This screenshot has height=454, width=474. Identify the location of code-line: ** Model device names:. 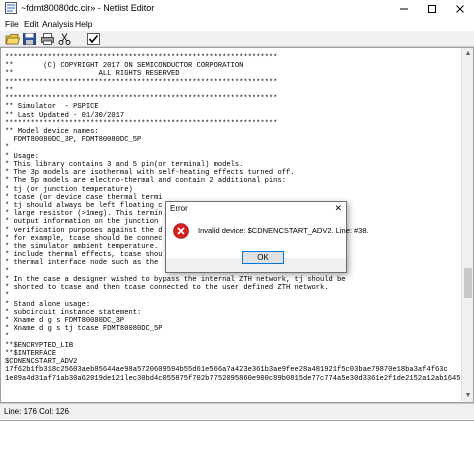
(52, 131).